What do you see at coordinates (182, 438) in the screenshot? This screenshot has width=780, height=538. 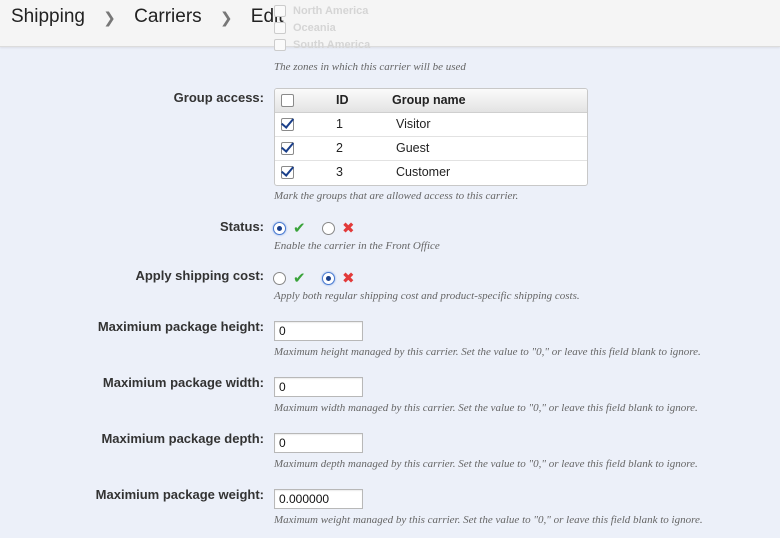 I see `max-depth-label: Maximium package depth:` at bounding box center [182, 438].